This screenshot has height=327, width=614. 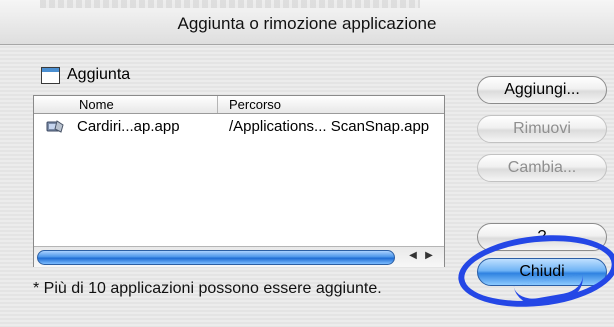 What do you see at coordinates (307, 44) in the screenshot?
I see `divider` at bounding box center [307, 44].